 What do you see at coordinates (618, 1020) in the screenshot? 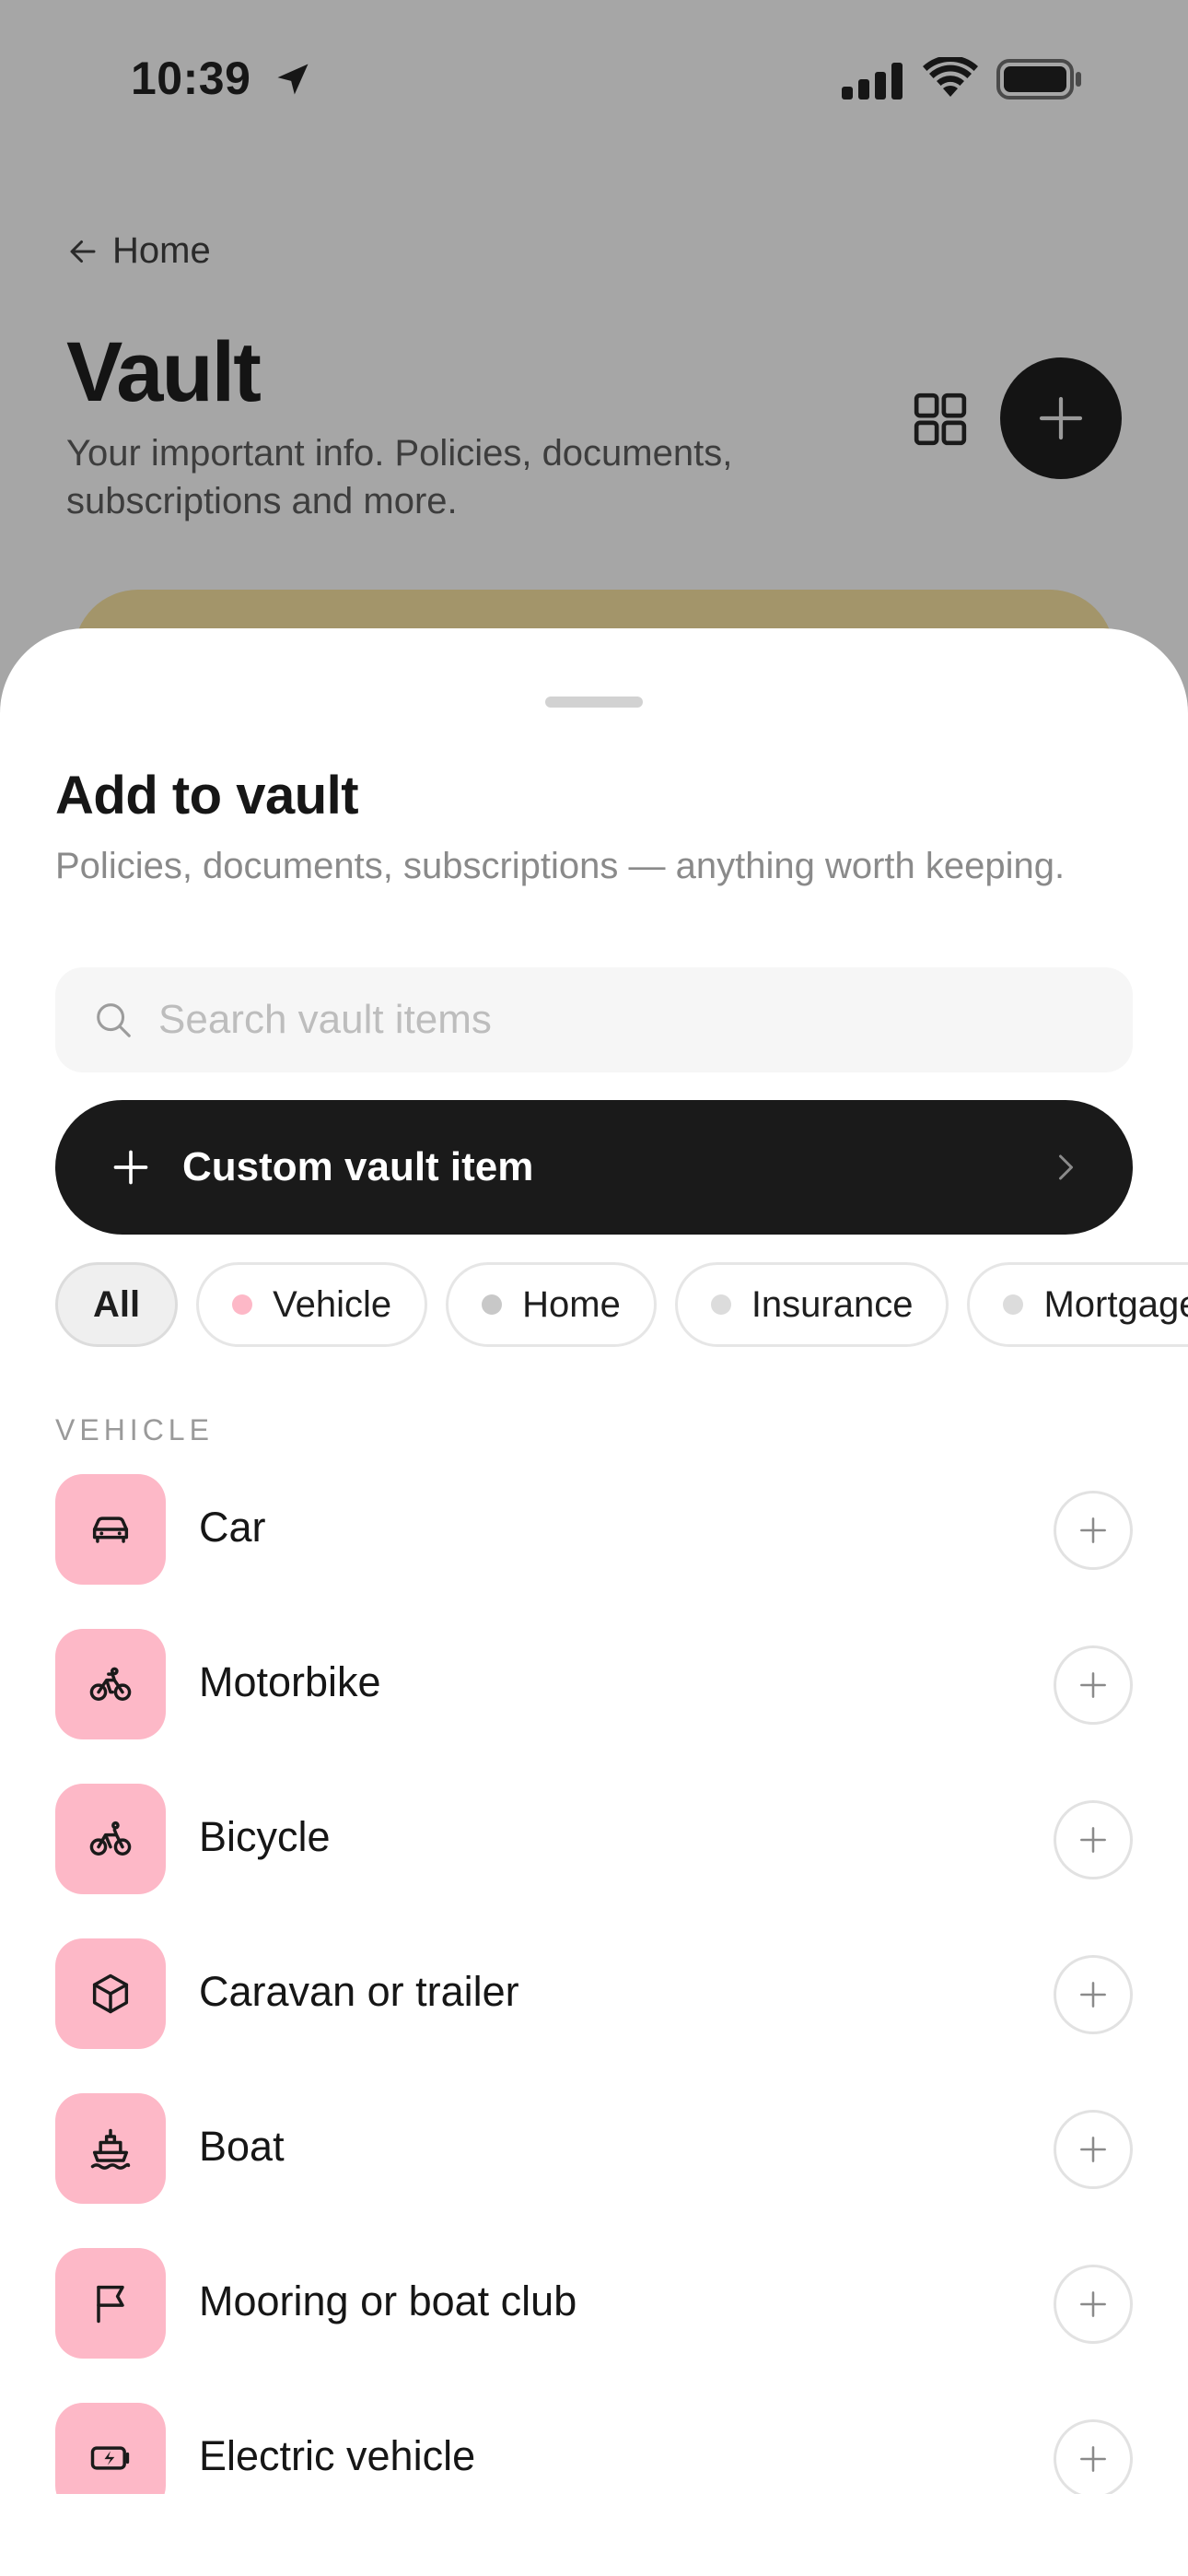
I see `search-input` at bounding box center [618, 1020].